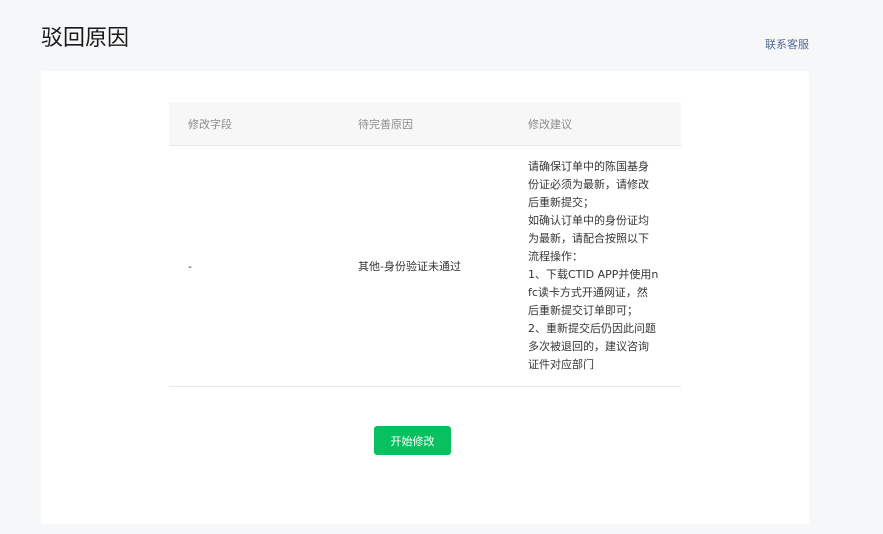  I want to click on suggestion-line: 流程操作：, so click(555, 256).